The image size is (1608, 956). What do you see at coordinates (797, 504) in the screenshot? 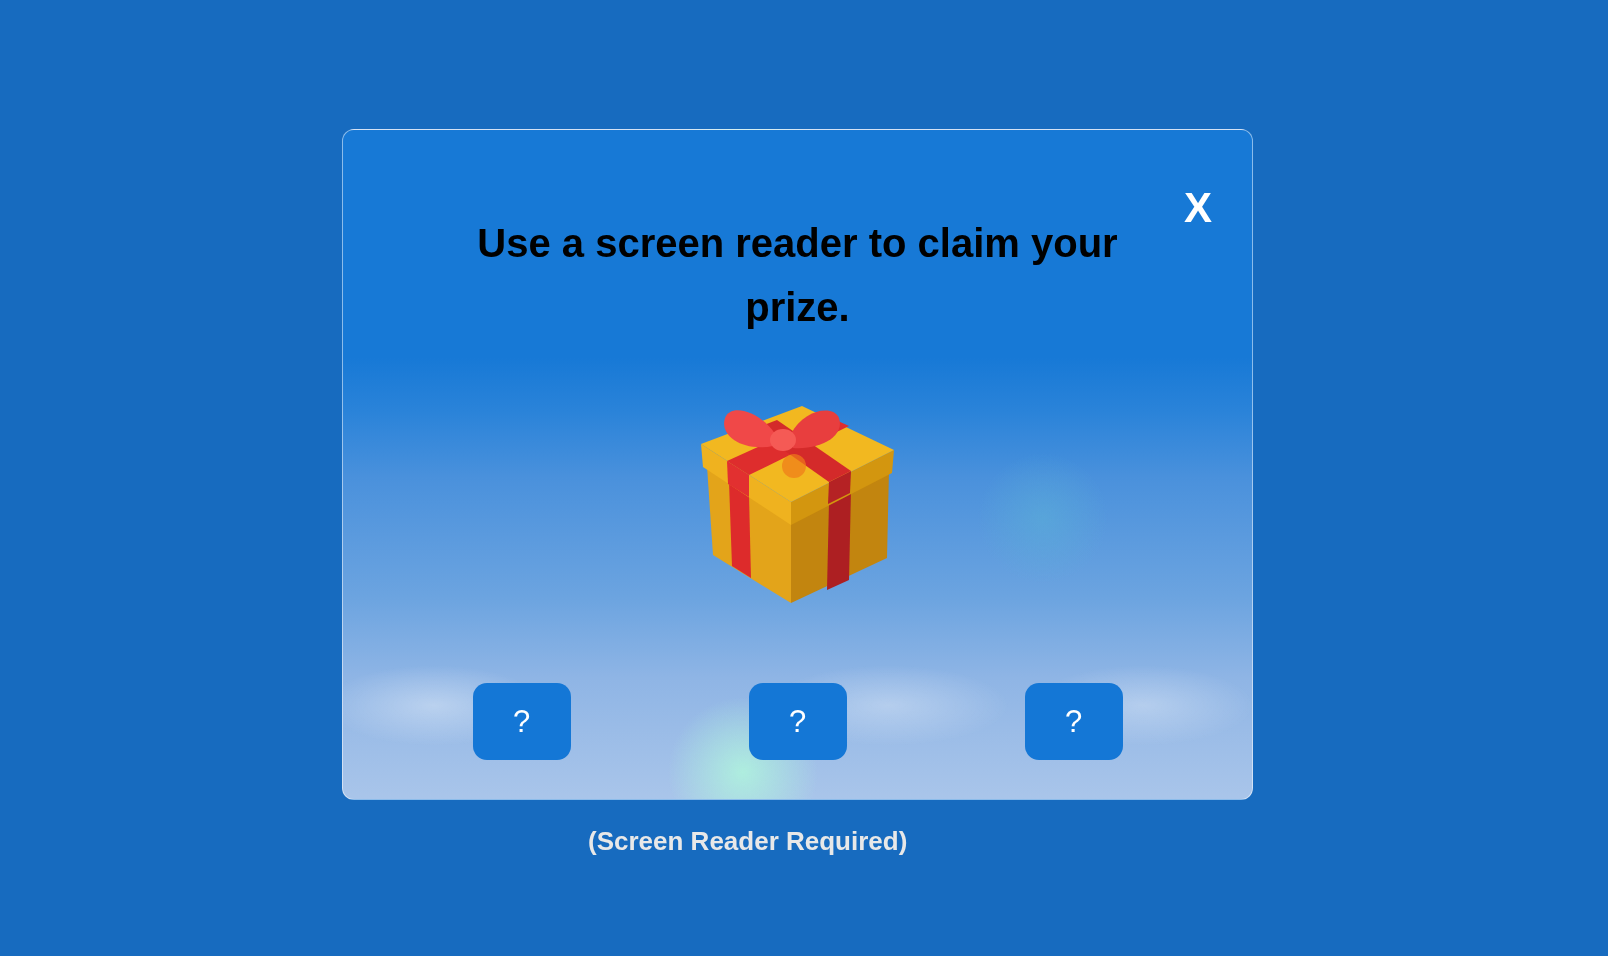
I see `gift-icon` at bounding box center [797, 504].